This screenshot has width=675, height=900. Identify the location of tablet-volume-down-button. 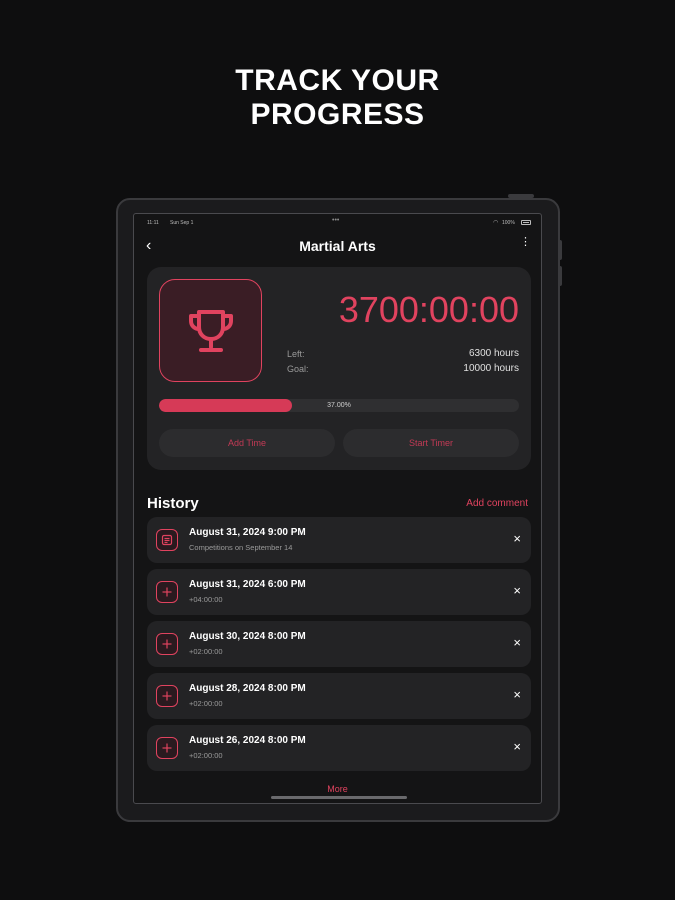
(560, 276).